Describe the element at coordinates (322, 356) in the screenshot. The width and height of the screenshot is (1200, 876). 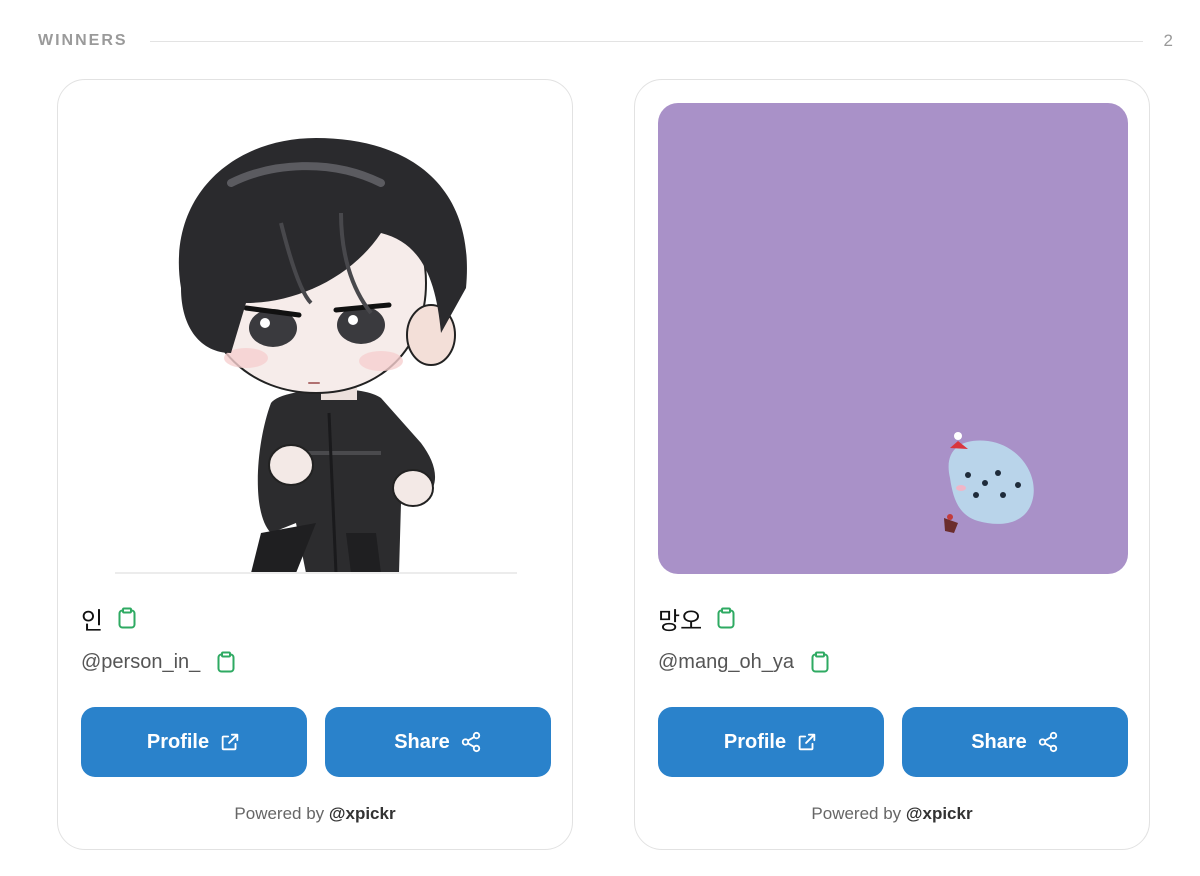
I see `chibi-character-illustration` at that location.